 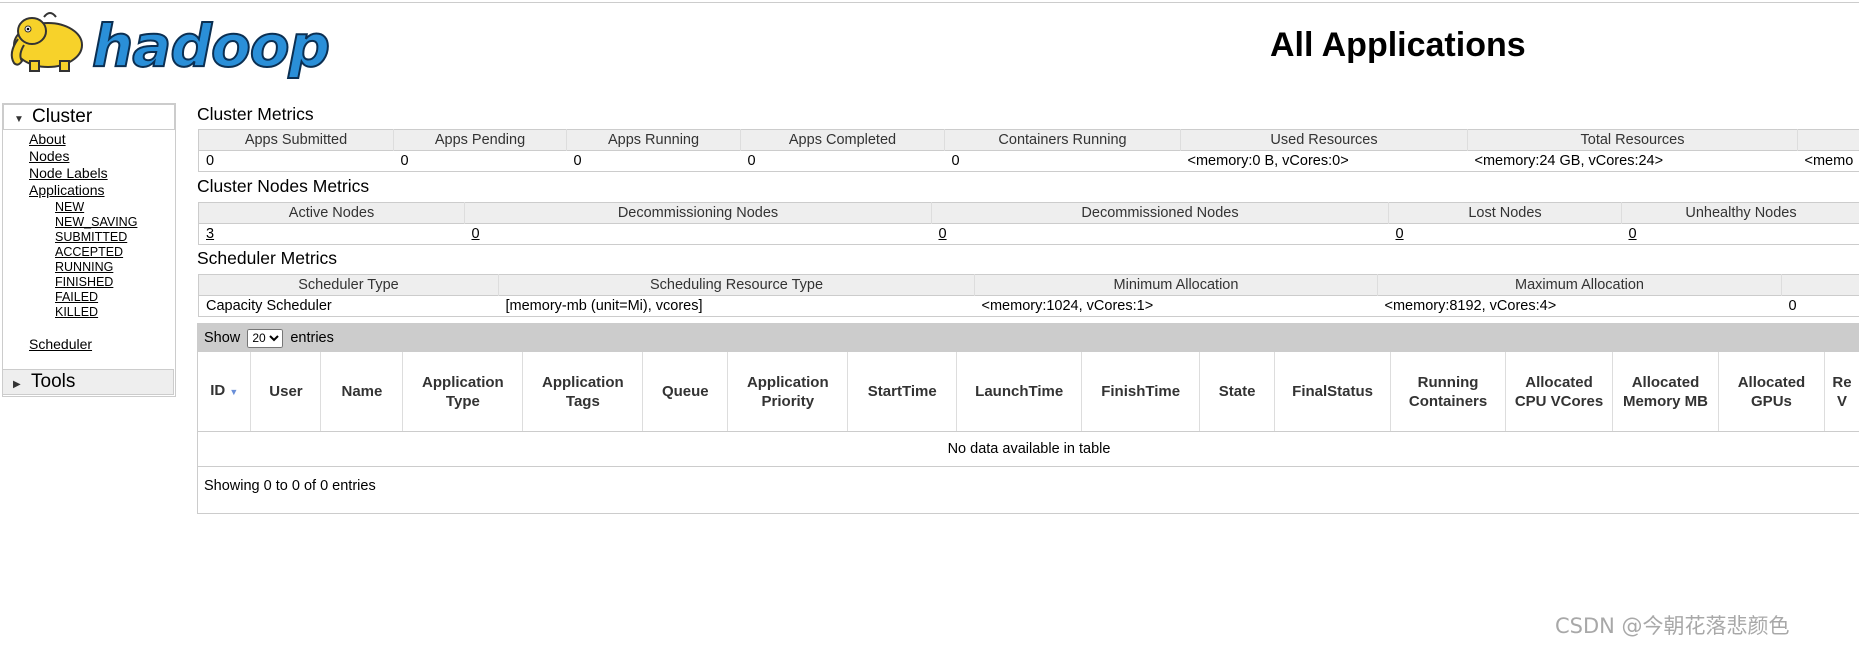 What do you see at coordinates (1665, 392) in the screenshot?
I see `column-allocated-memory-mb: Allocated Memory MB` at bounding box center [1665, 392].